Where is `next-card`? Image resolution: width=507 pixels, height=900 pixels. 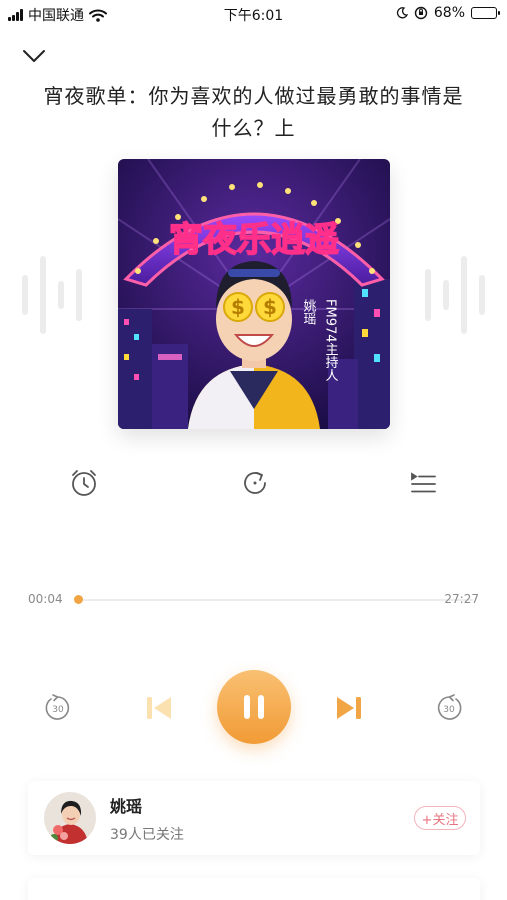 next-card is located at coordinates (254, 889).